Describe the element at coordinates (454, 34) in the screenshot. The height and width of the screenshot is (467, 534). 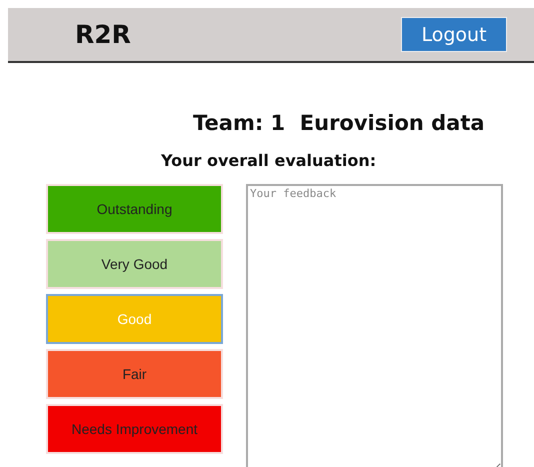
I see `logout-button: Logout` at that location.